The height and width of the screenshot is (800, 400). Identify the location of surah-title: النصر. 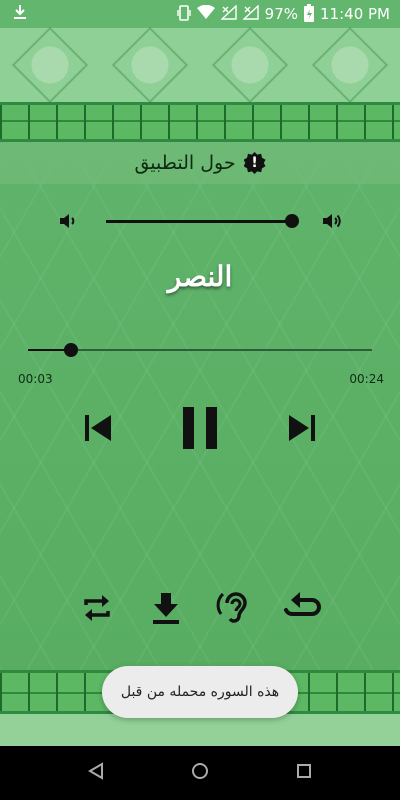
(200, 276).